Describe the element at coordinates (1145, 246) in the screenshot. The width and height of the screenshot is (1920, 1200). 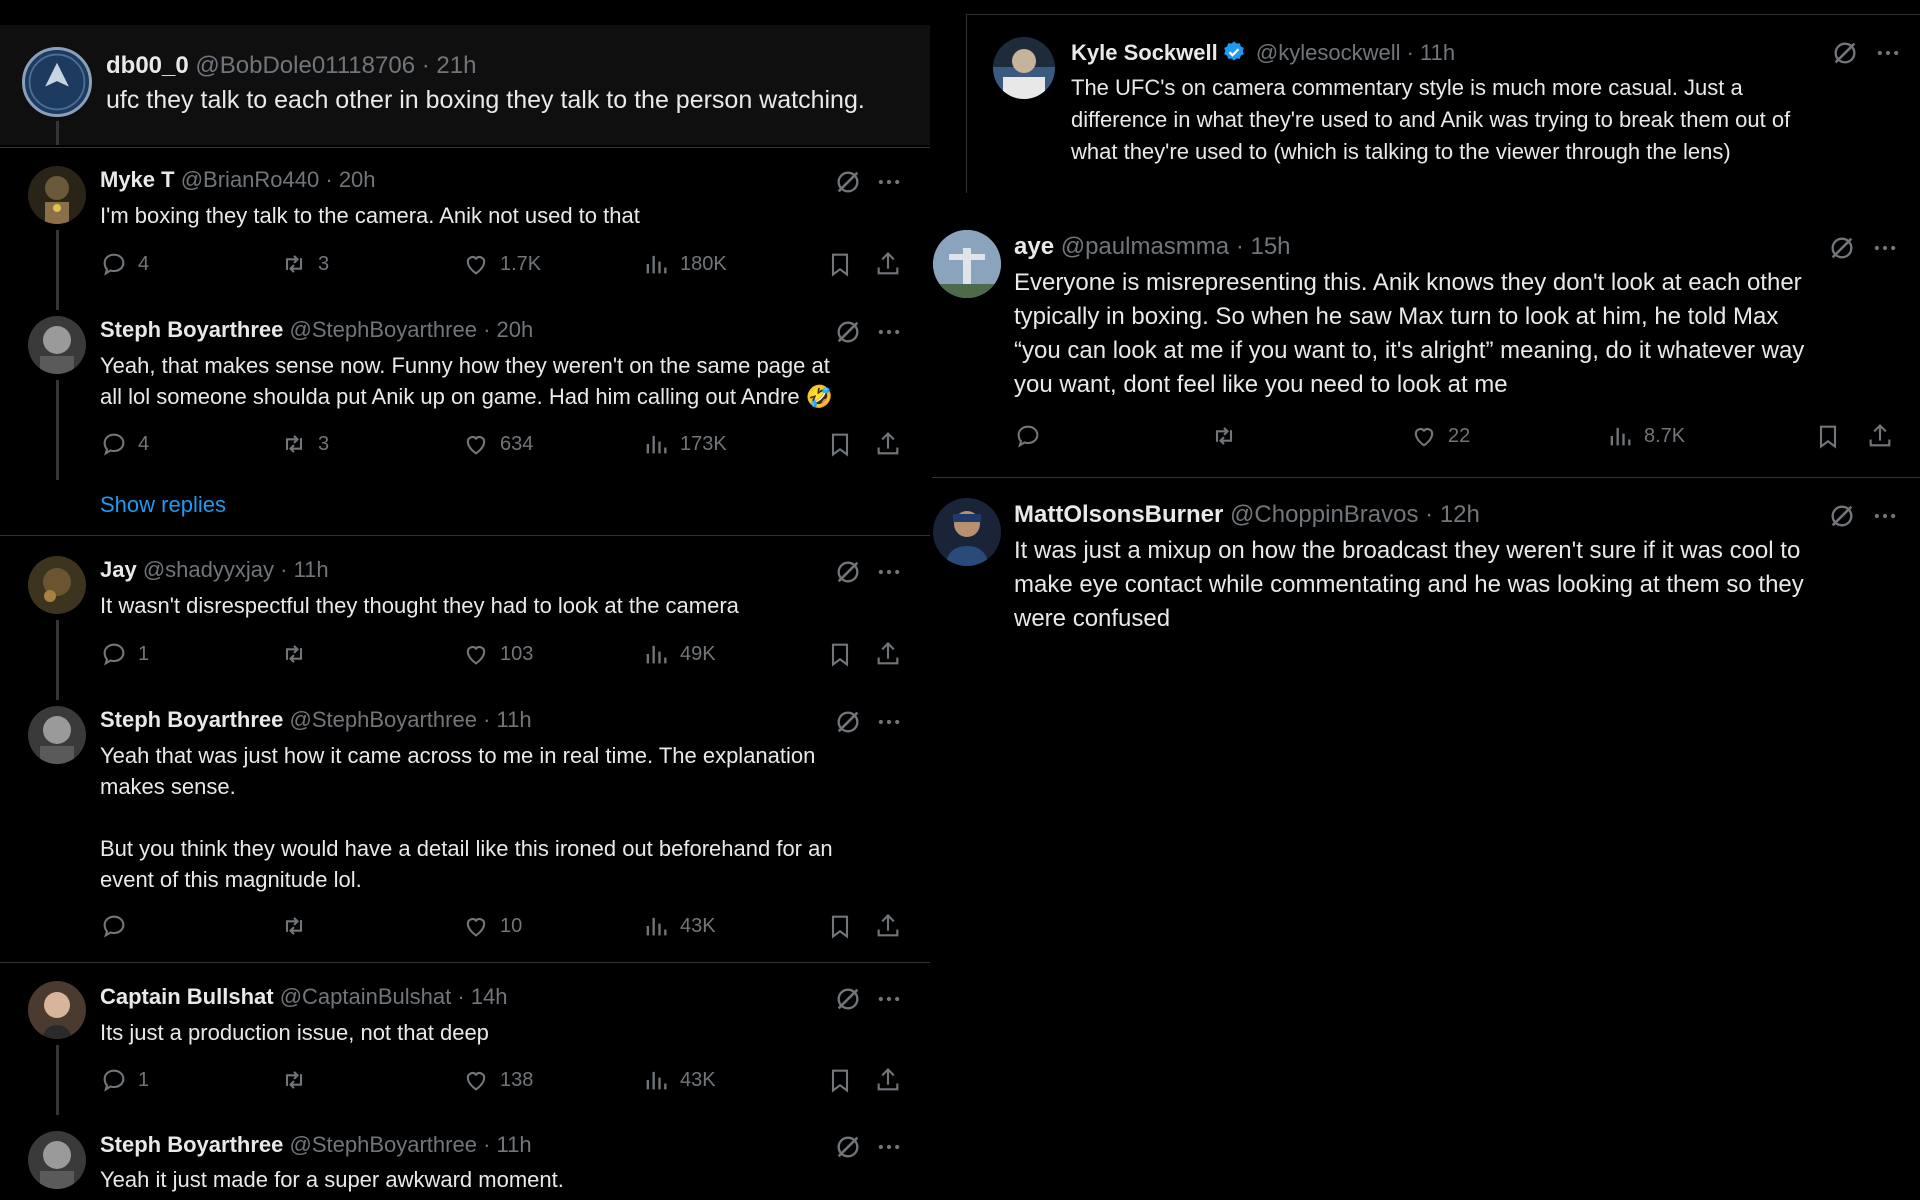
I see `author-handle: @paulmasmma` at that location.